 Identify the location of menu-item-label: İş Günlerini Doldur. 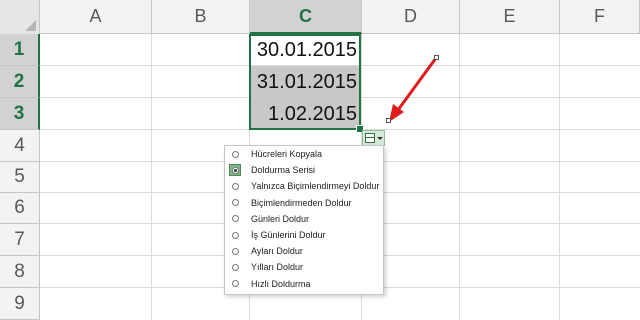
(288, 235).